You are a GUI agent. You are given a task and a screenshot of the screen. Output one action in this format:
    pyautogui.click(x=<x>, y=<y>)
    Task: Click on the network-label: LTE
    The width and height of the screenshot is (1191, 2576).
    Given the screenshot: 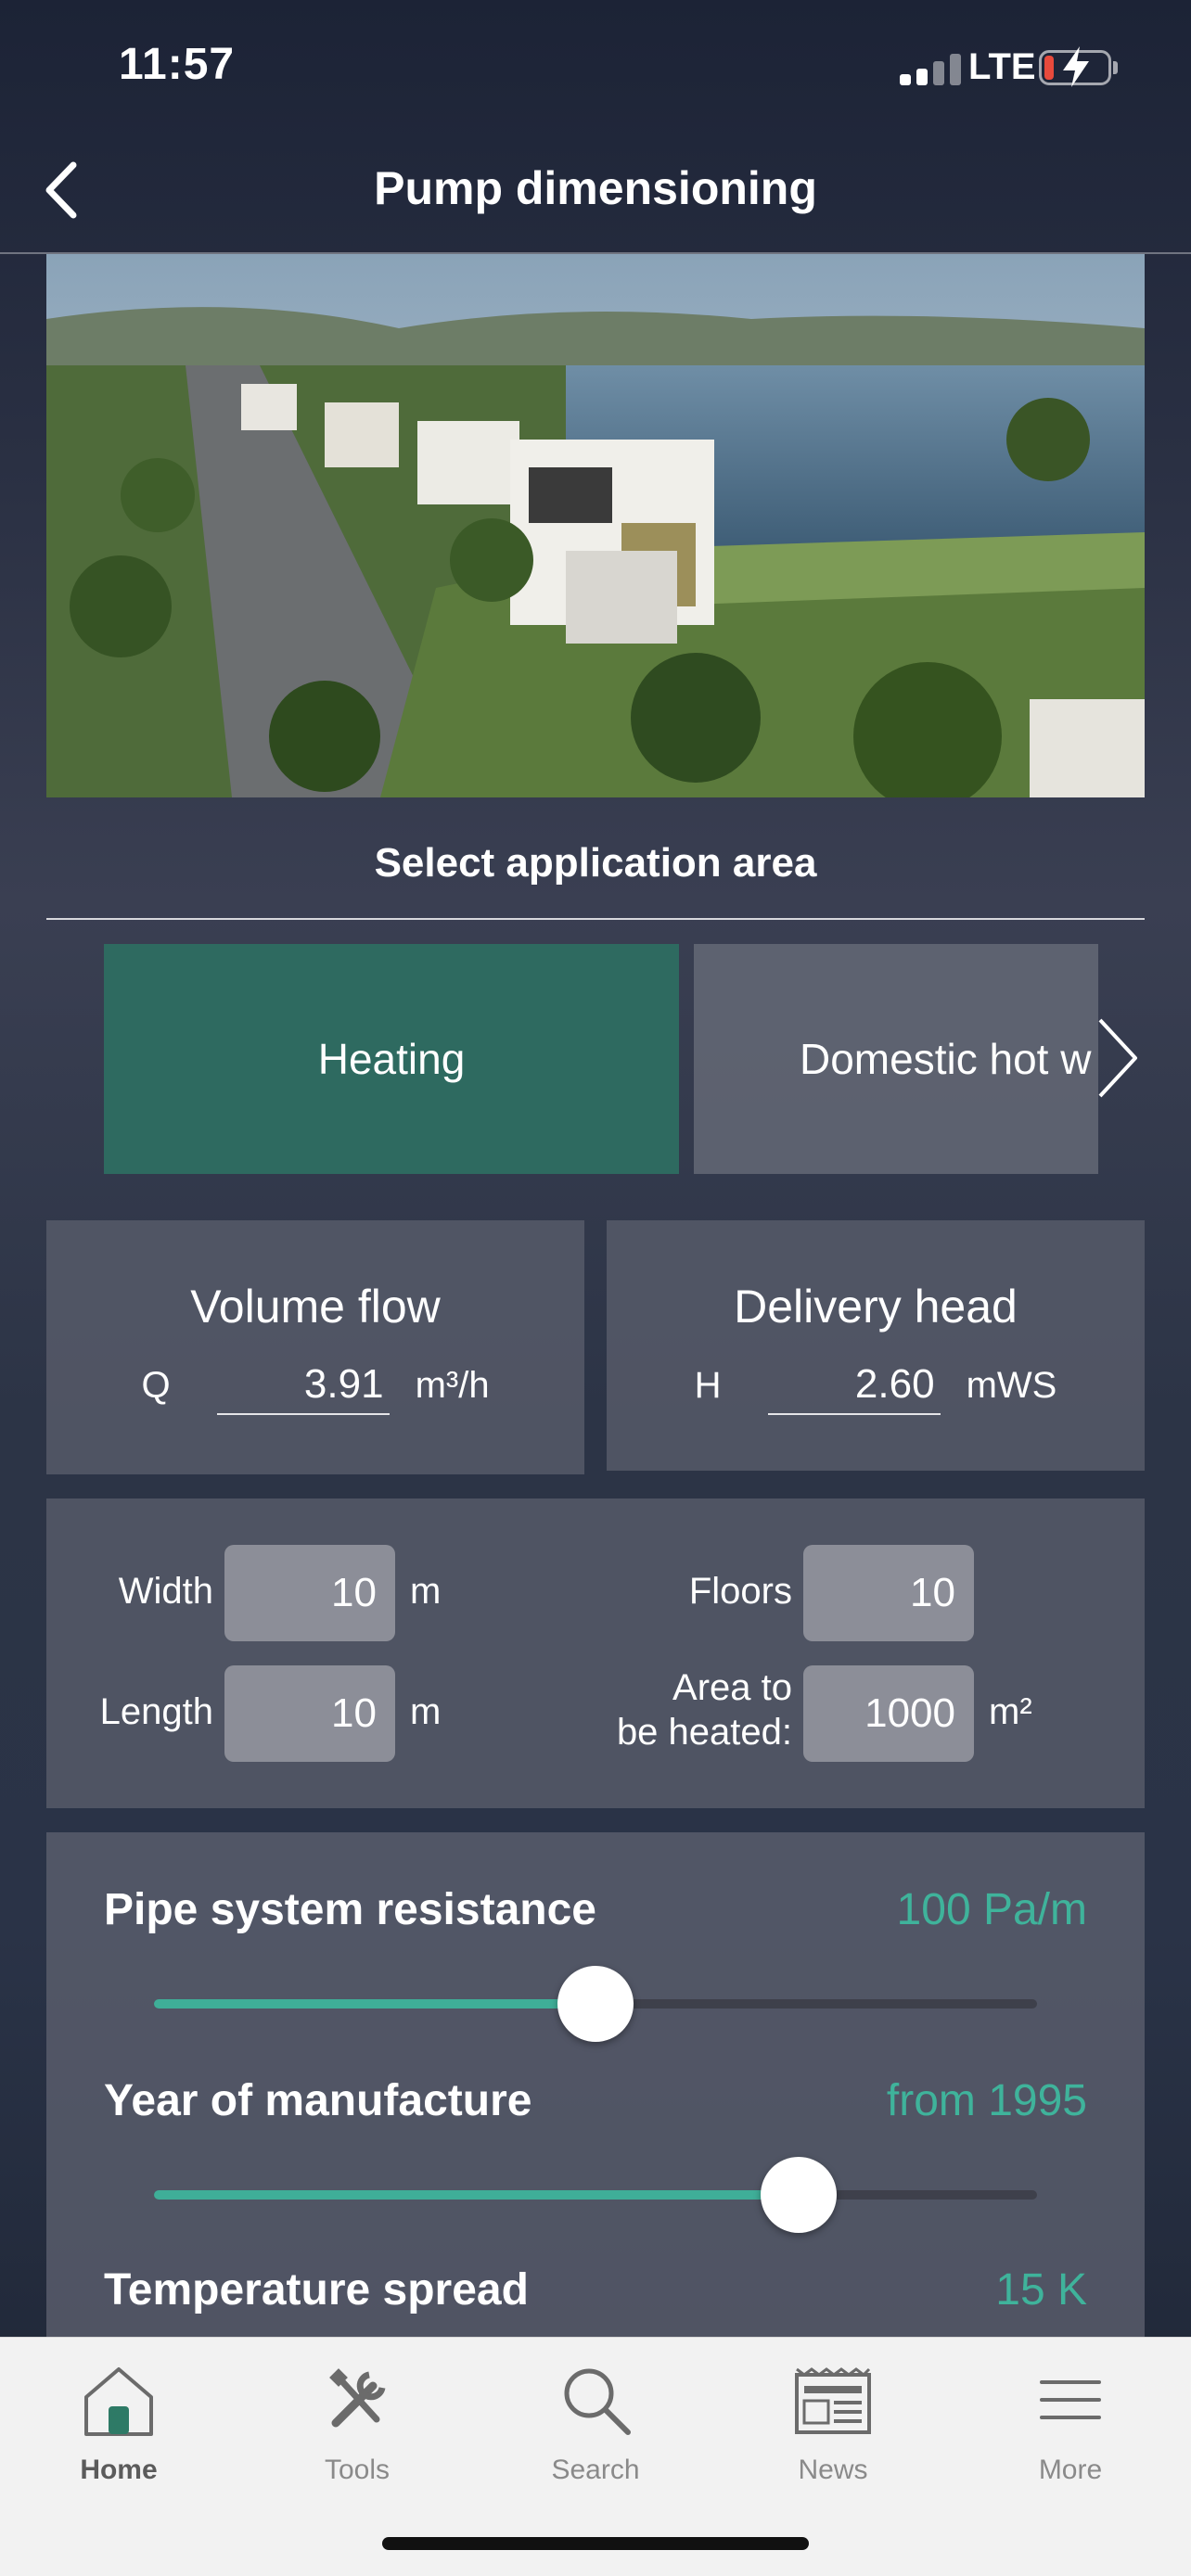 What is the action you would take?
    pyautogui.click(x=1002, y=66)
    